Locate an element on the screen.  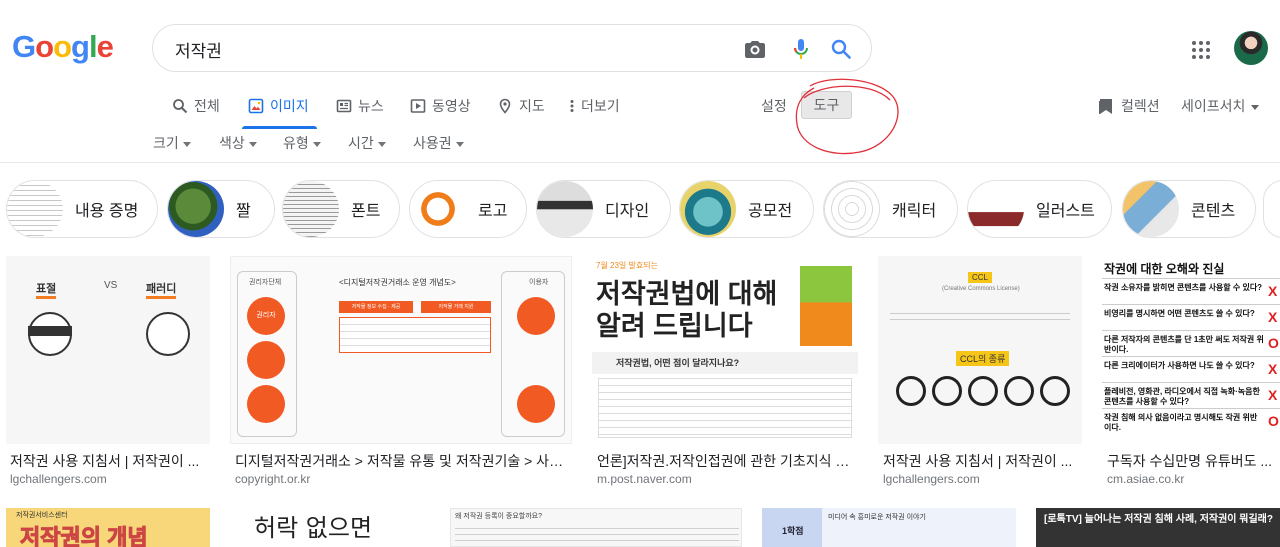
tab-label: 지도 is located at coordinates (532, 106).